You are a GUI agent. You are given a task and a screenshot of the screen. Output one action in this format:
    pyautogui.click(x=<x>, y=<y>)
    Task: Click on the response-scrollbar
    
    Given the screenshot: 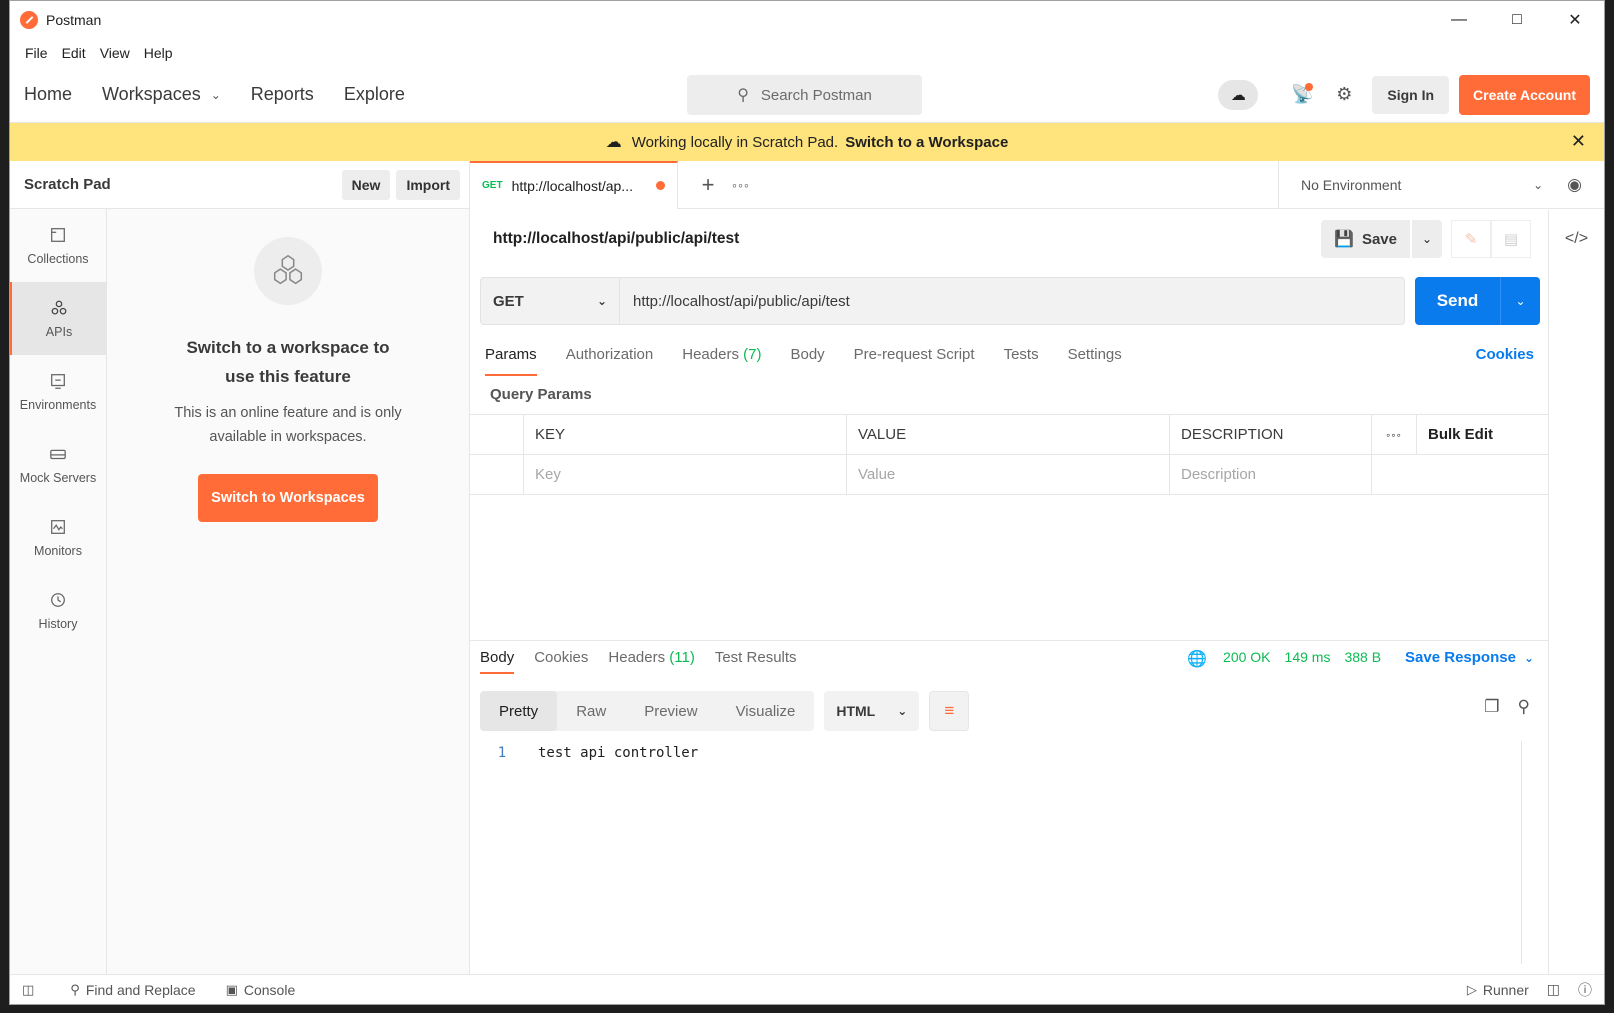 What is the action you would take?
    pyautogui.click(x=1521, y=852)
    